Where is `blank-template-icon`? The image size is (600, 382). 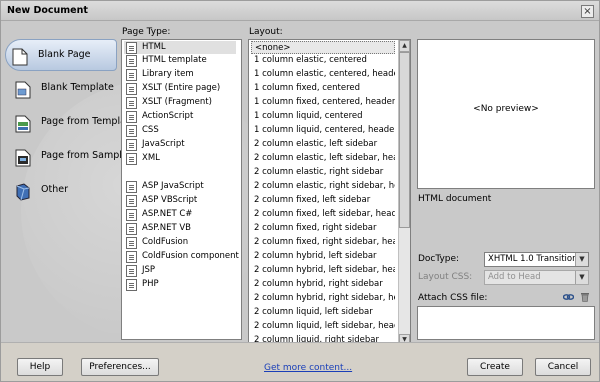 blank-template-icon is located at coordinates (23, 90).